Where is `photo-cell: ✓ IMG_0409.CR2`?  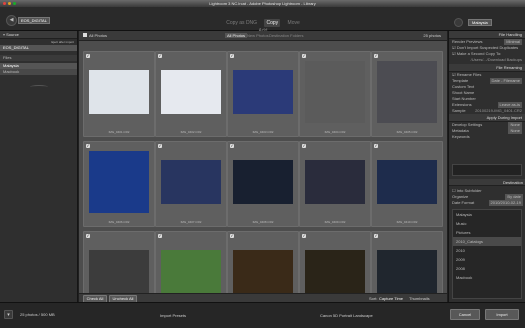 photo-cell: ✓ IMG_0409.CR2 is located at coordinates (335, 184).